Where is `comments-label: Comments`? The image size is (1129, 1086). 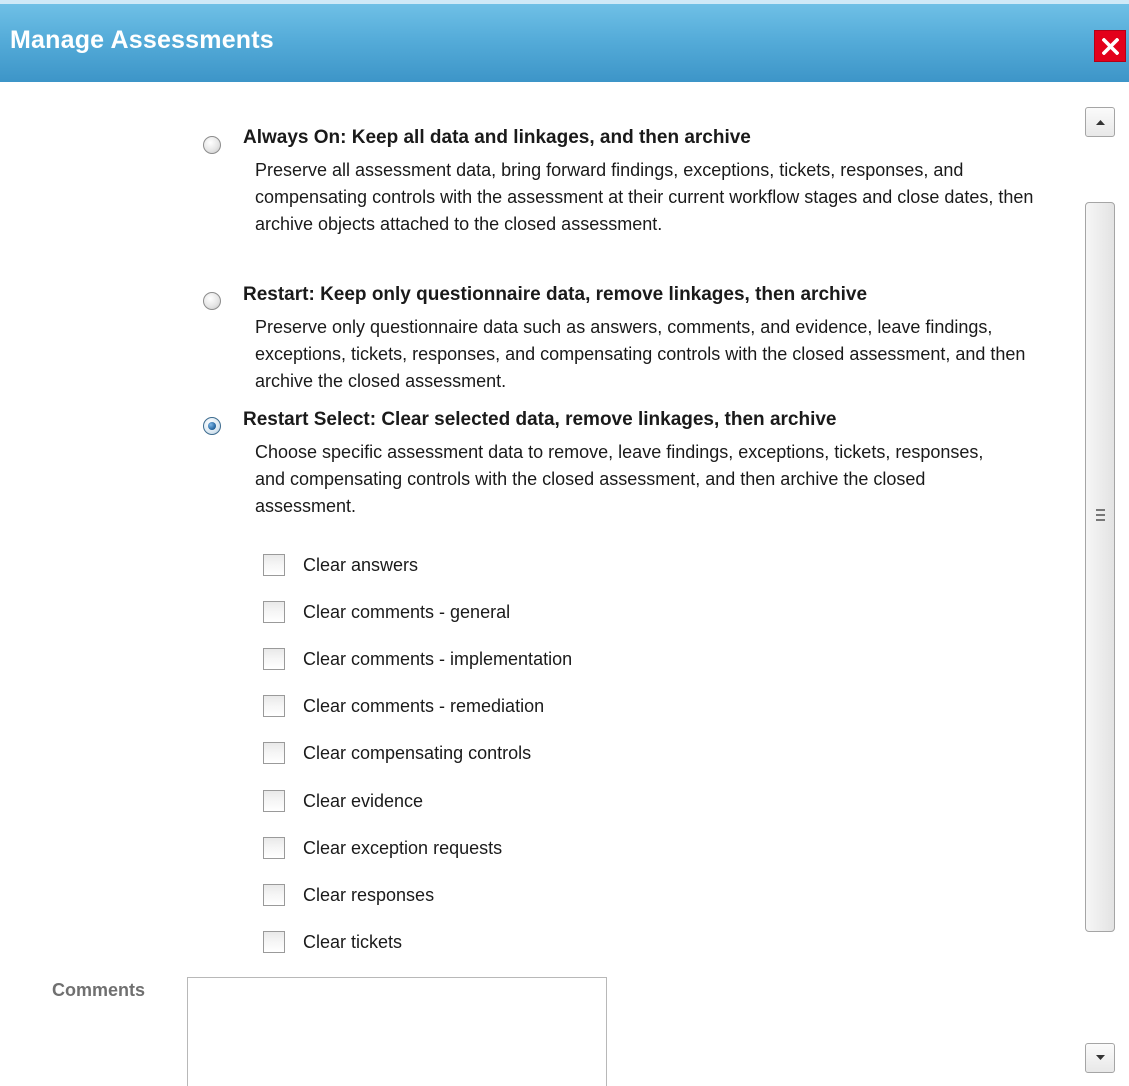 comments-label: Comments is located at coordinates (99, 990).